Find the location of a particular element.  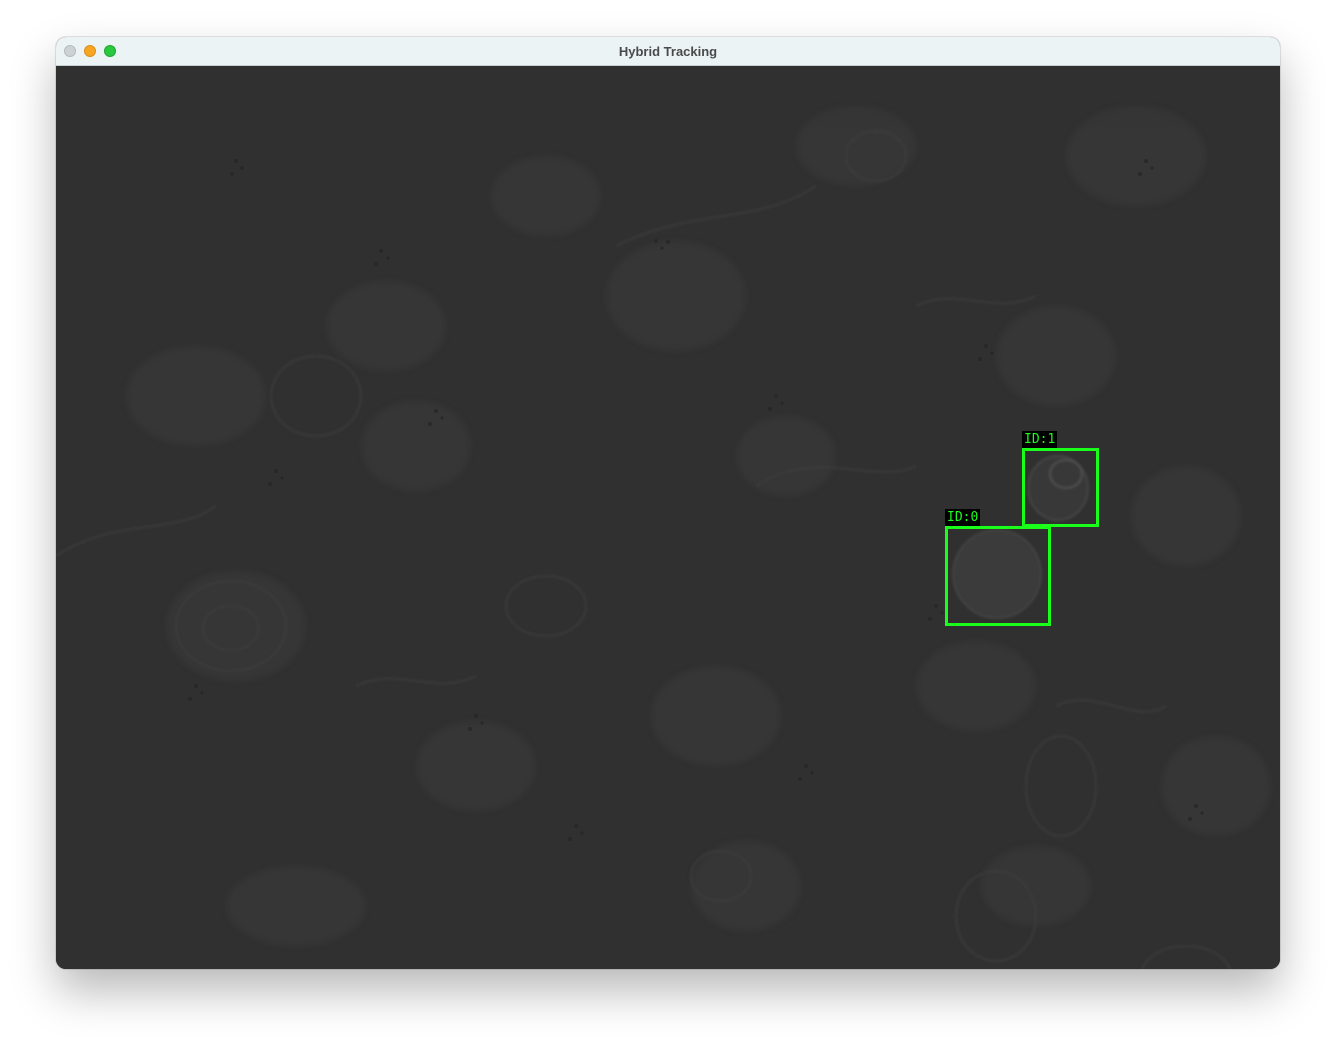

track-label-1: ID:1 is located at coordinates (1040, 439).